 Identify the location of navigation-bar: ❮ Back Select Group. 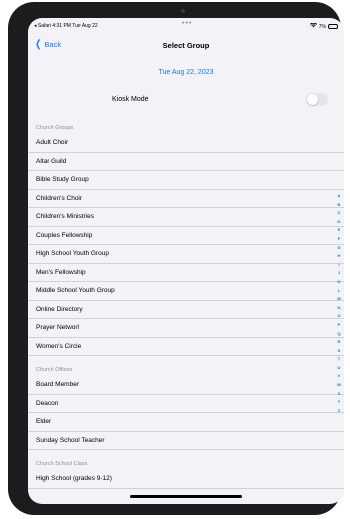
(186, 46).